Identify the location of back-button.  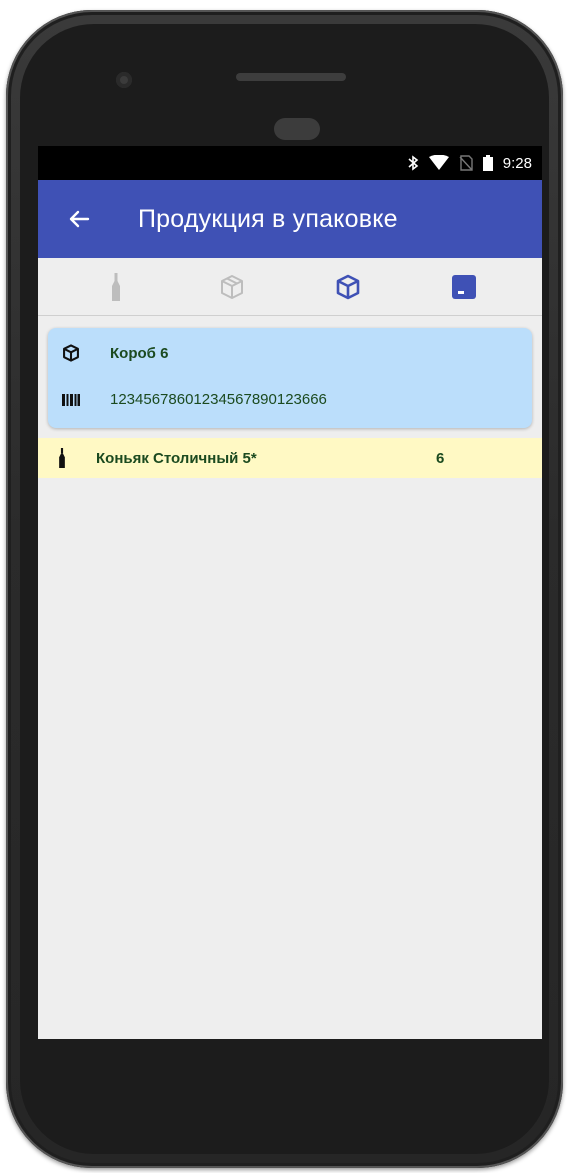
(79, 219).